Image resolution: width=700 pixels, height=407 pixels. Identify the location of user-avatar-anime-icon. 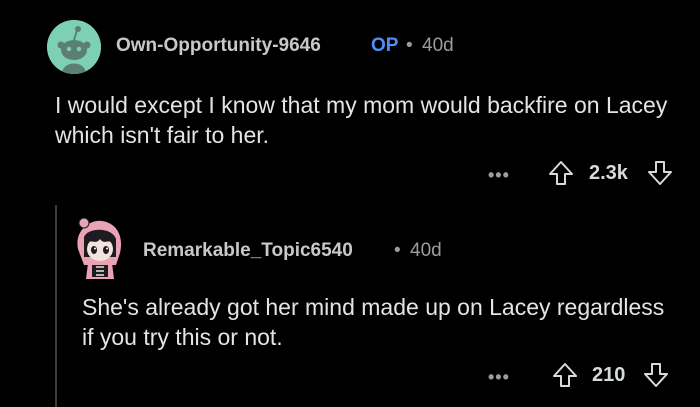
(100, 247).